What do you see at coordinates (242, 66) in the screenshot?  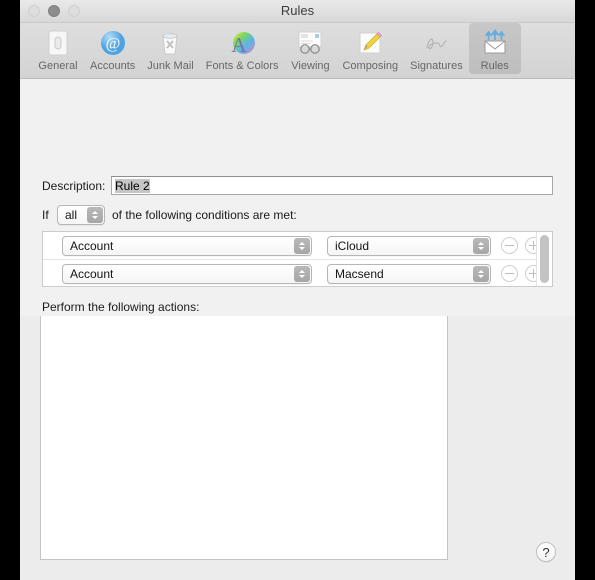 I see `toolbar-item-label: Fonts & Colors` at bounding box center [242, 66].